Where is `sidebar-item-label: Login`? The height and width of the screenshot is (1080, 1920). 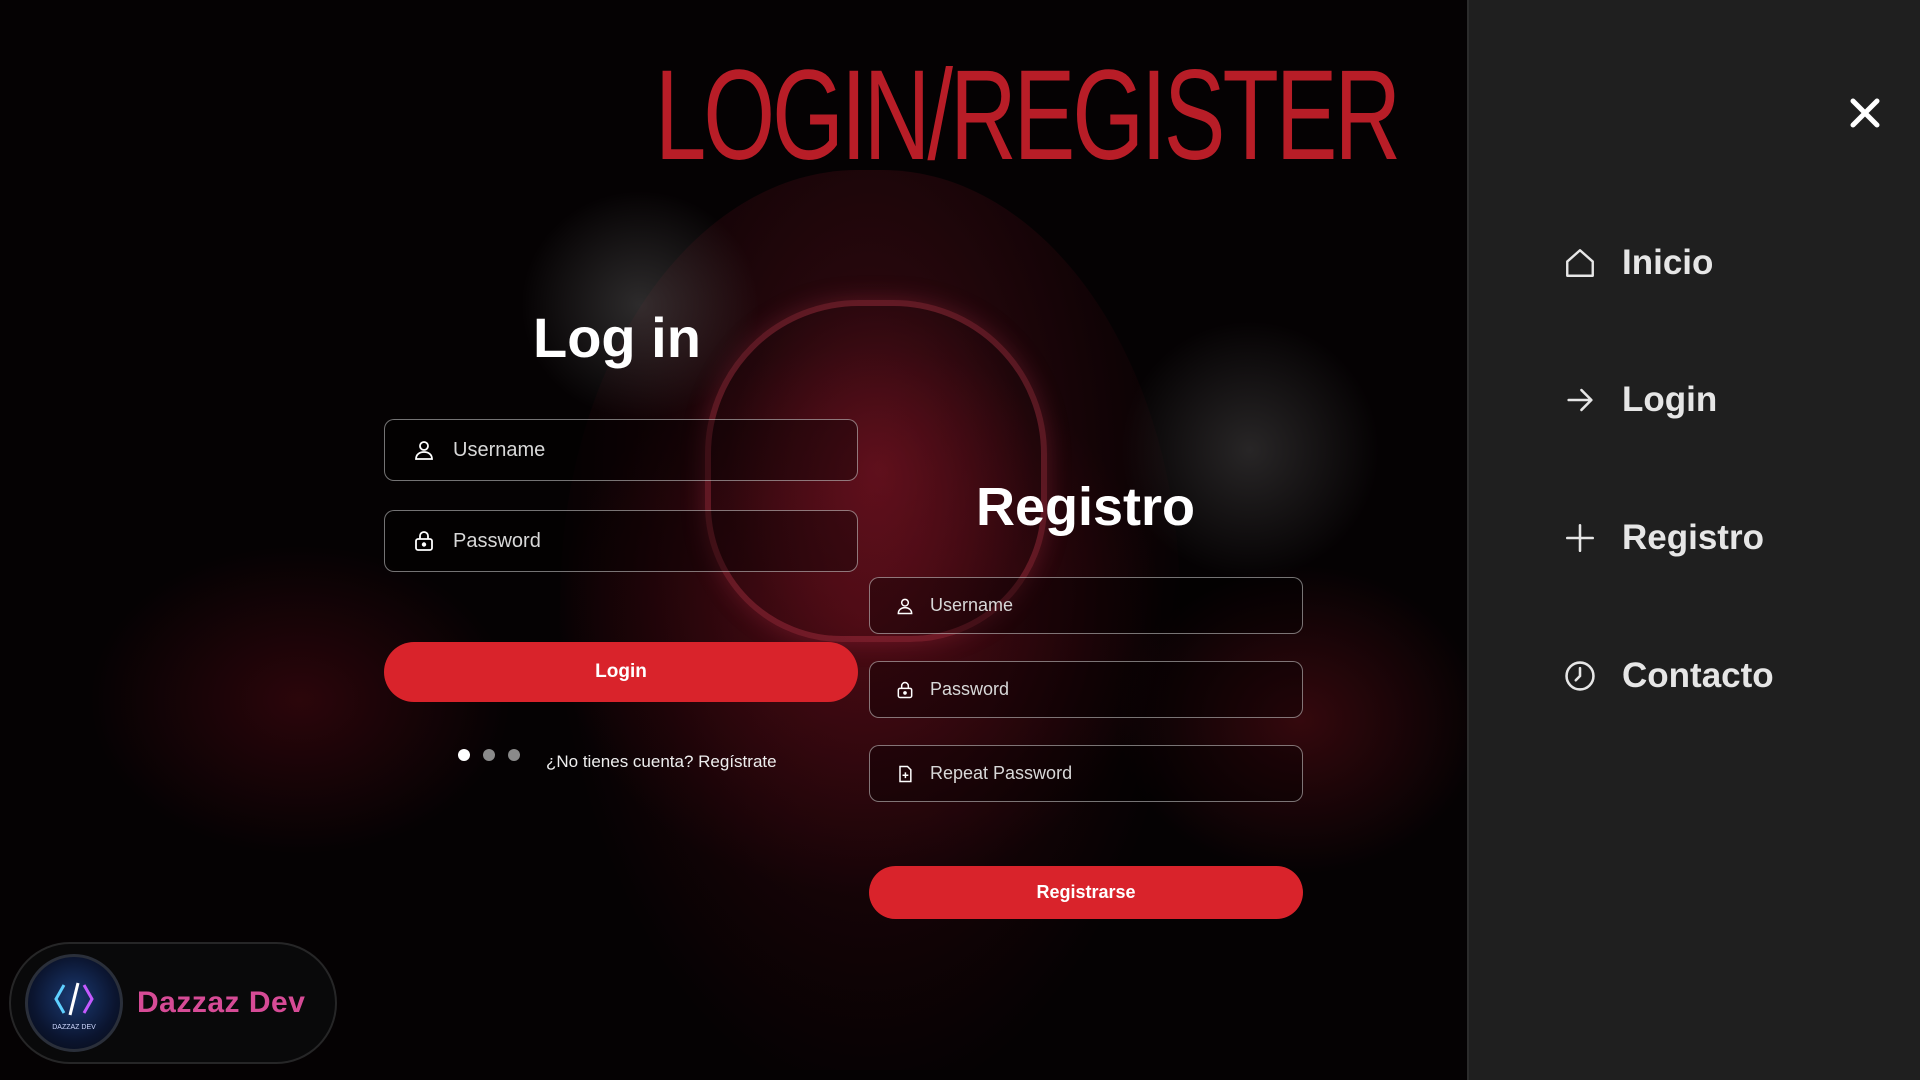
sidebar-item-label: Login is located at coordinates (1670, 399).